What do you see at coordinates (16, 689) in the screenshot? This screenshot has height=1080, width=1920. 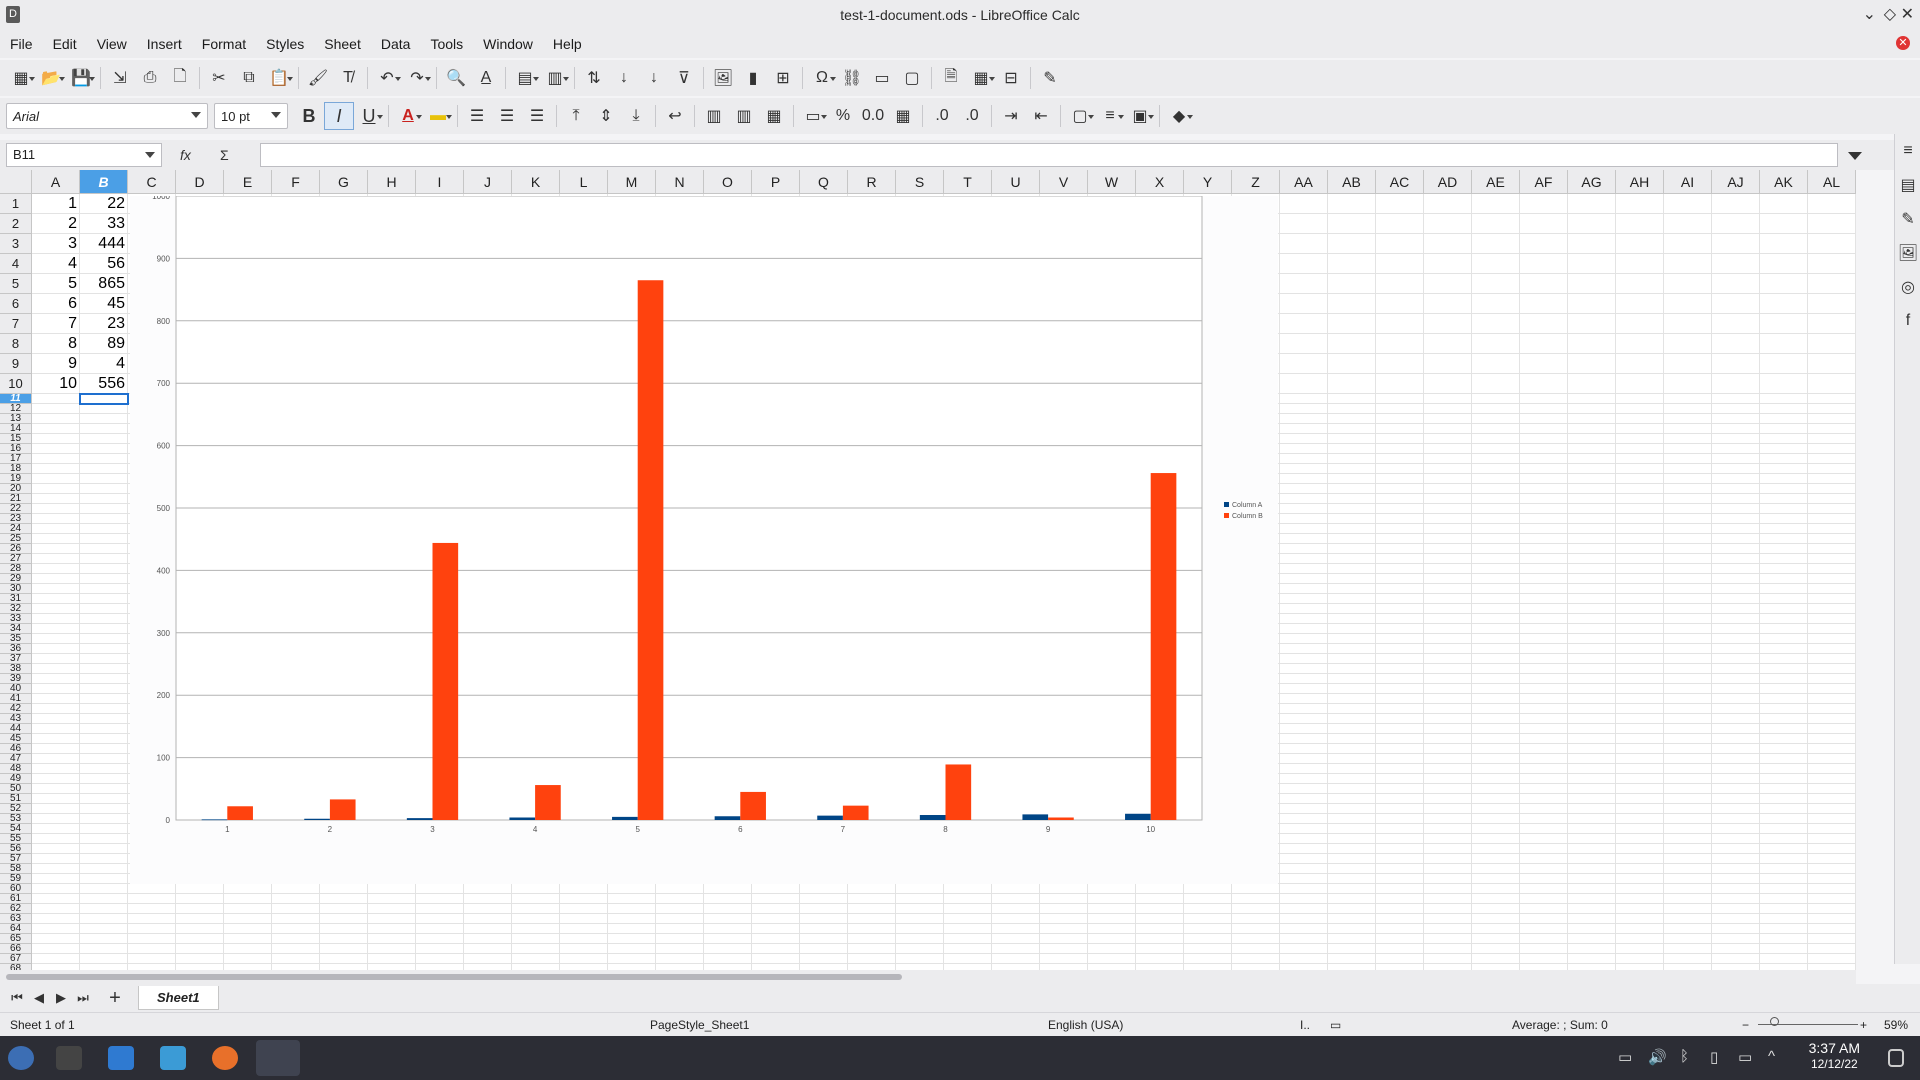 I see `row-header-40: 40` at bounding box center [16, 689].